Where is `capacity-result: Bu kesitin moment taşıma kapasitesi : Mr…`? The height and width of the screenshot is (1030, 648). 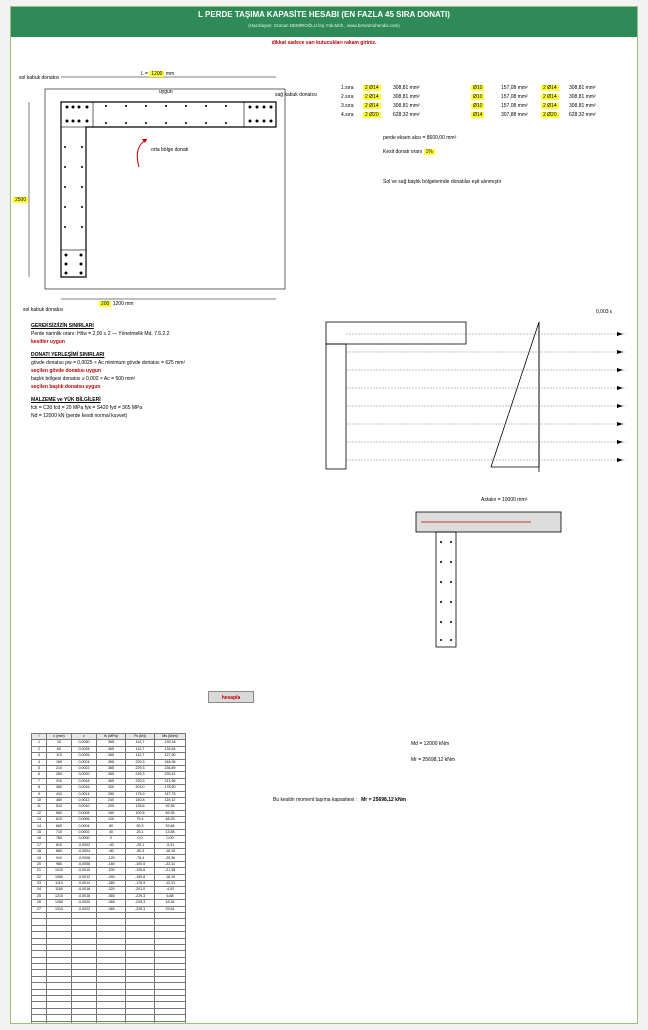
capacity-result: Bu kesitin moment taşıma kapasitesi : Mr… is located at coordinates (339, 800).